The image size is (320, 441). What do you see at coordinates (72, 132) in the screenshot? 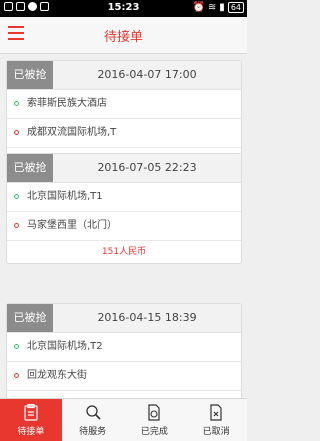
I see `dropoff-location: 成都双流国际机场,T` at bounding box center [72, 132].